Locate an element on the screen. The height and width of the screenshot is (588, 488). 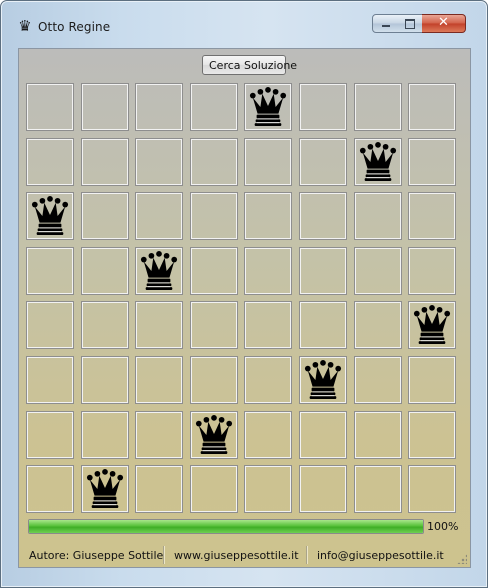
status-email: info@giuseppesottile.it is located at coordinates (380, 555).